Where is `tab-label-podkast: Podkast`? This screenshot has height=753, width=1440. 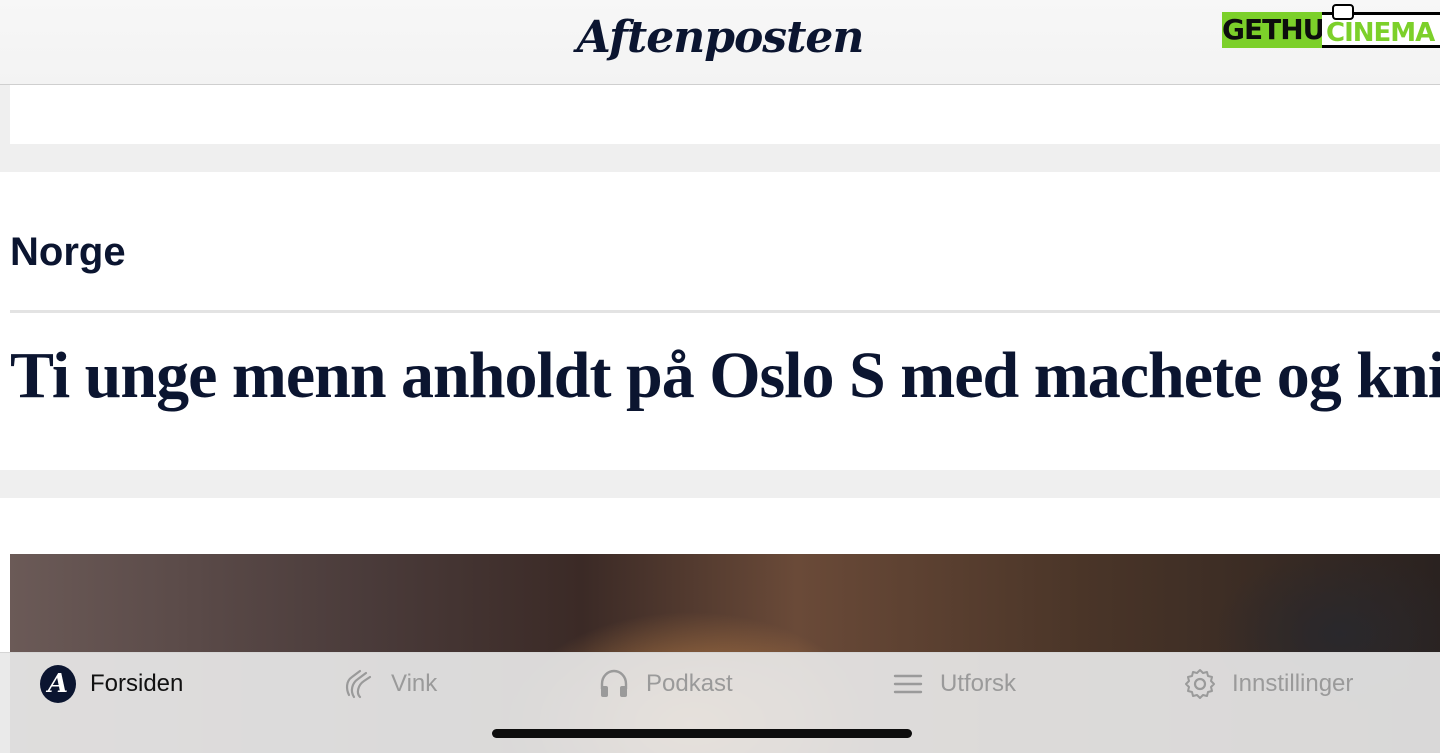 tab-label-podkast: Podkast is located at coordinates (689, 683).